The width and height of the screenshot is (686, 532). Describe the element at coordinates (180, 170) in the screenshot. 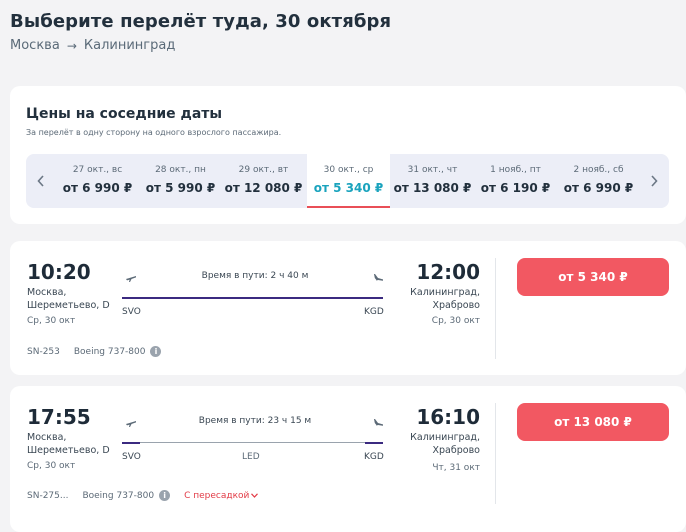

I see `date-option-label: 28 окт., пн` at that location.